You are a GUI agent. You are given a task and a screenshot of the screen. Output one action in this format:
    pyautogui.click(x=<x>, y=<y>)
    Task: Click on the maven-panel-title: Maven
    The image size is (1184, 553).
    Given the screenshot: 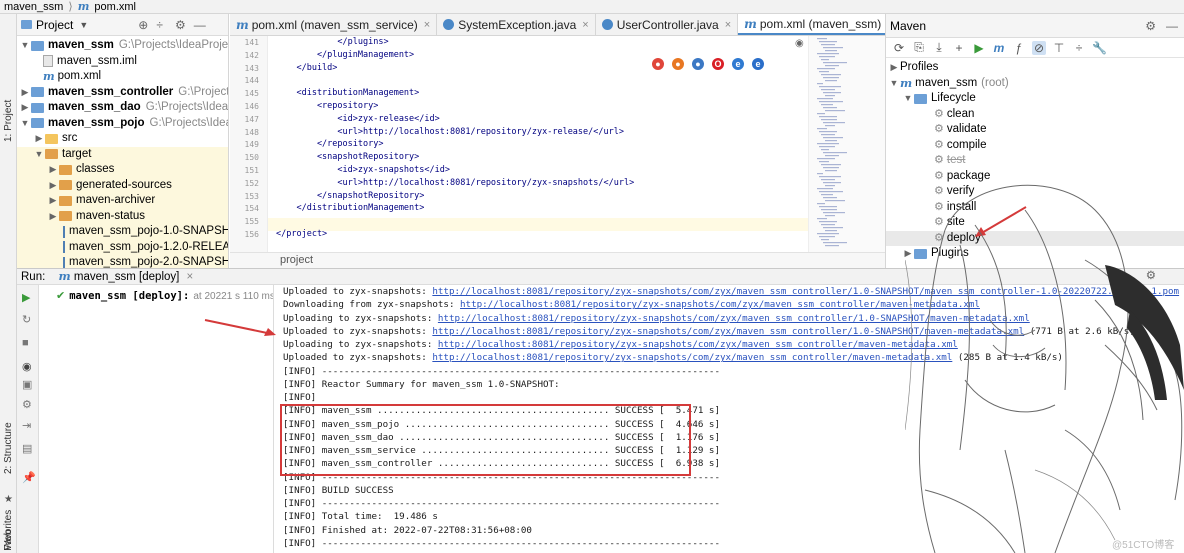 What is the action you would take?
    pyautogui.click(x=908, y=25)
    